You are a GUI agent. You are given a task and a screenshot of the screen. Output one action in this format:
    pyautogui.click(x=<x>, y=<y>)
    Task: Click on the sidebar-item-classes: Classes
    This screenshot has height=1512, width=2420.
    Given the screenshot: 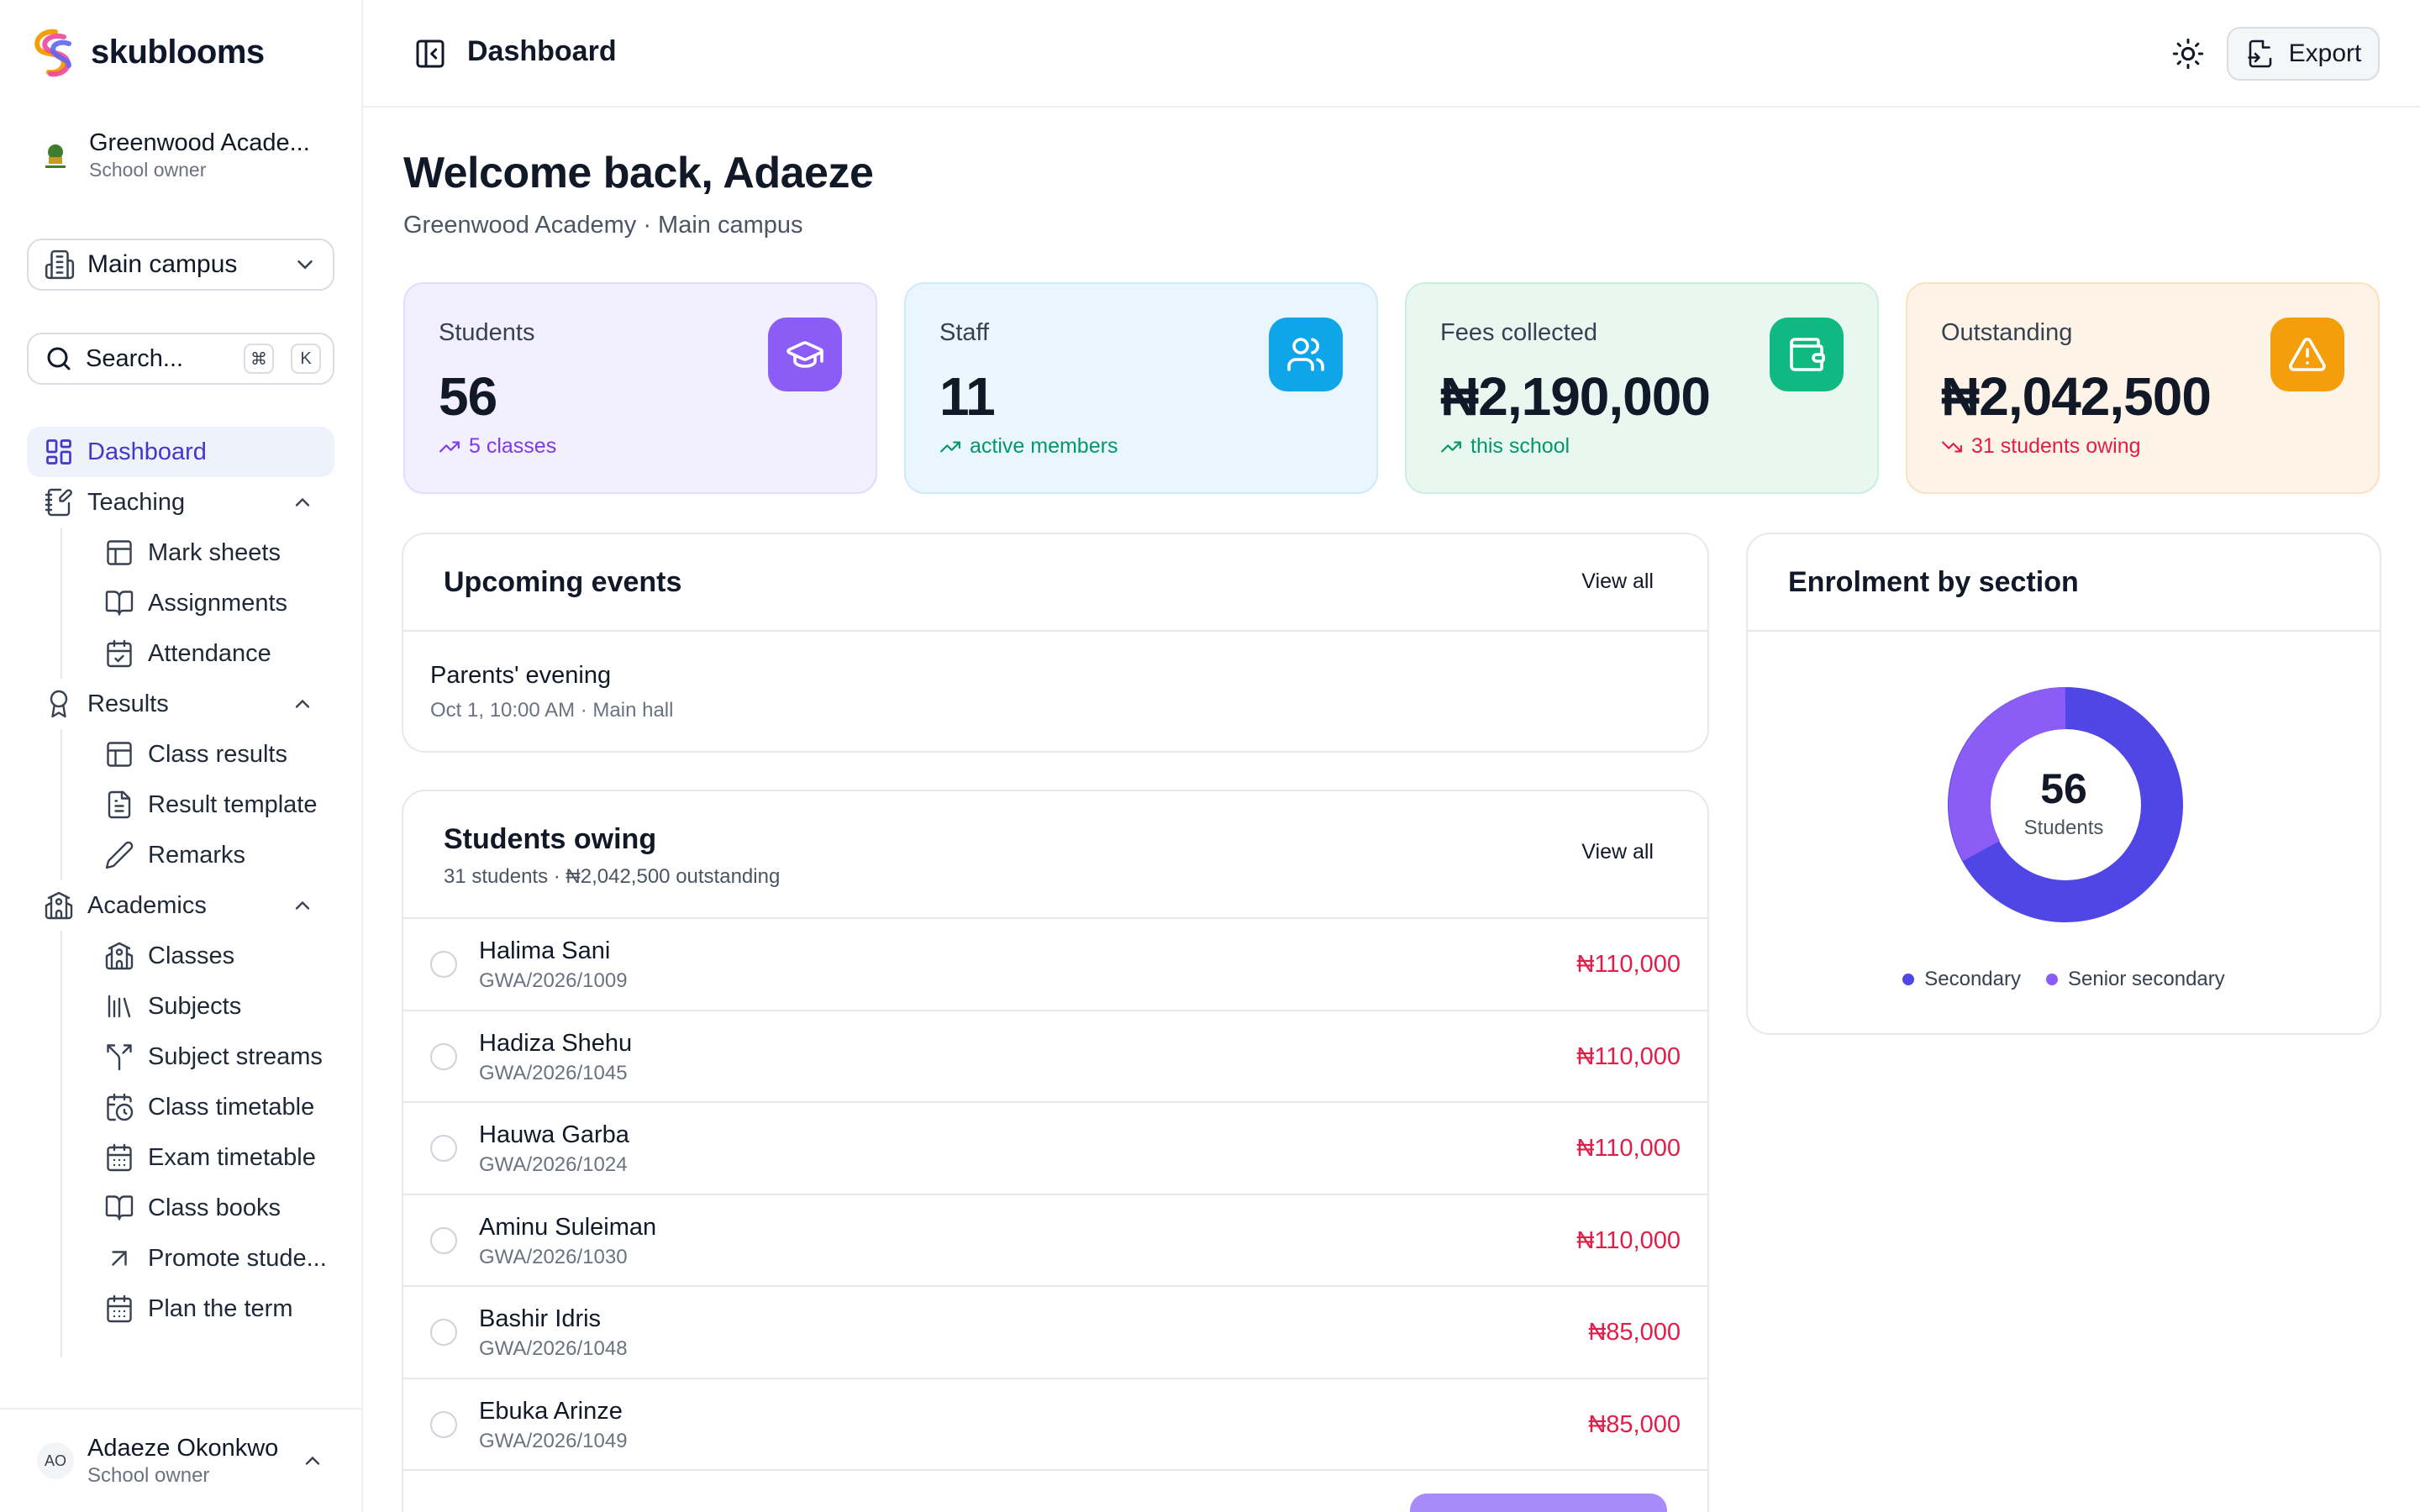 What is the action you would take?
    pyautogui.click(x=210, y=956)
    